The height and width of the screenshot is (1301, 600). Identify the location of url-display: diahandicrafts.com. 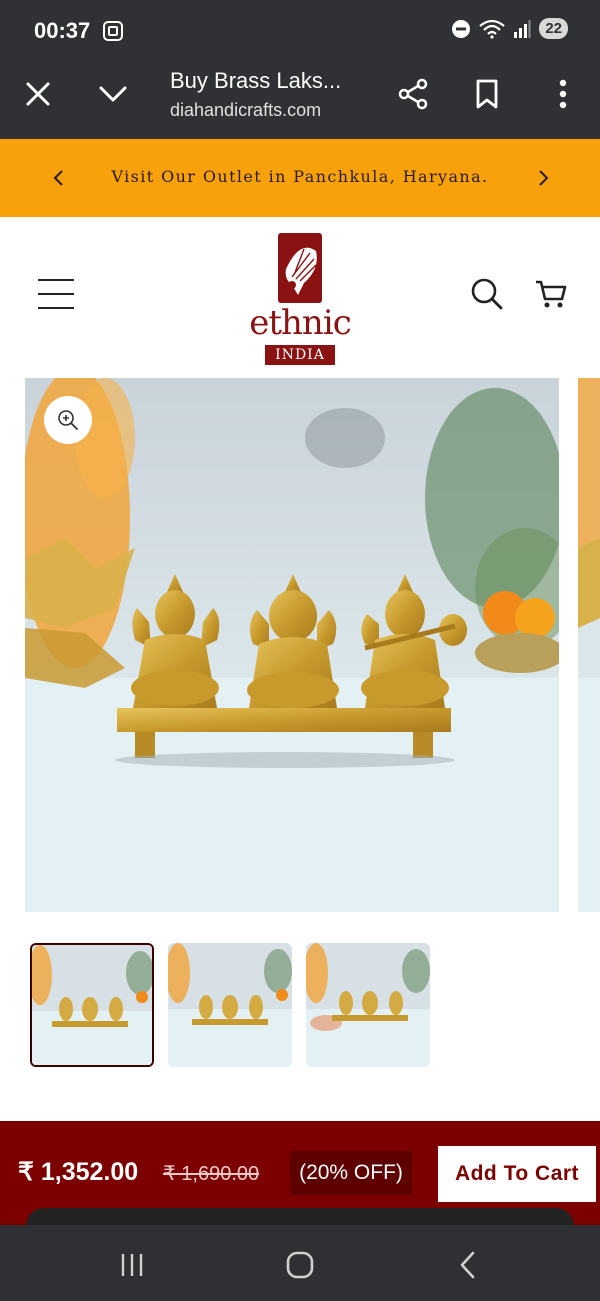
(245, 110).